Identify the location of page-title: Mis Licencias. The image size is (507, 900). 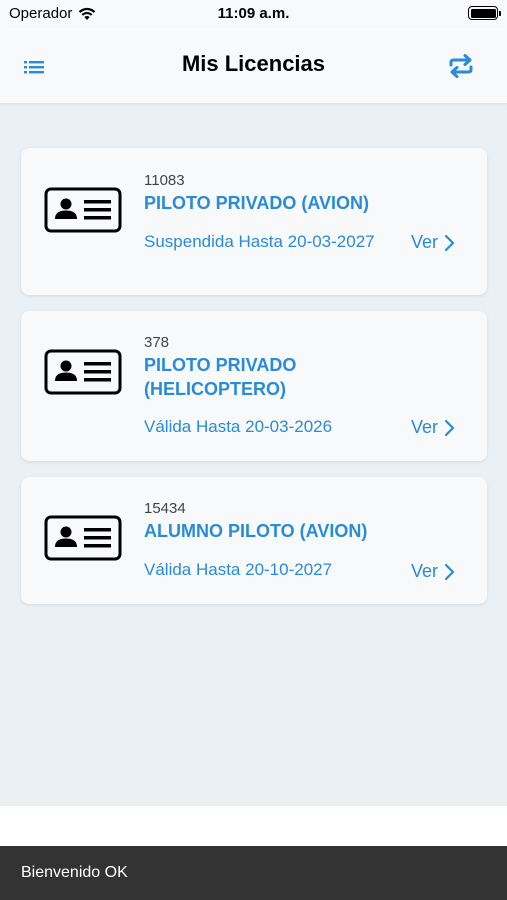
(253, 63).